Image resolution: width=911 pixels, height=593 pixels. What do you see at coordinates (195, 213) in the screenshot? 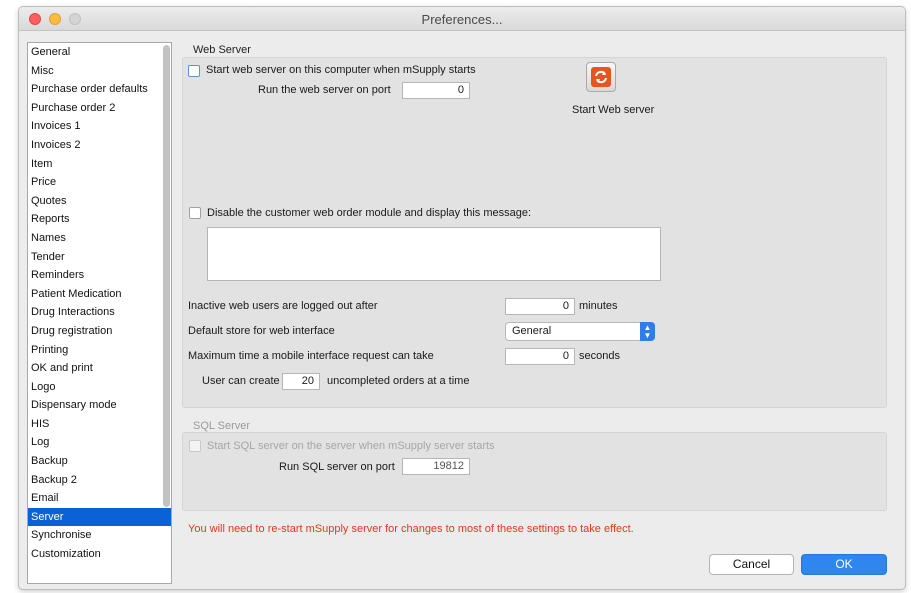
I see `disable-web-order-checkbox` at bounding box center [195, 213].